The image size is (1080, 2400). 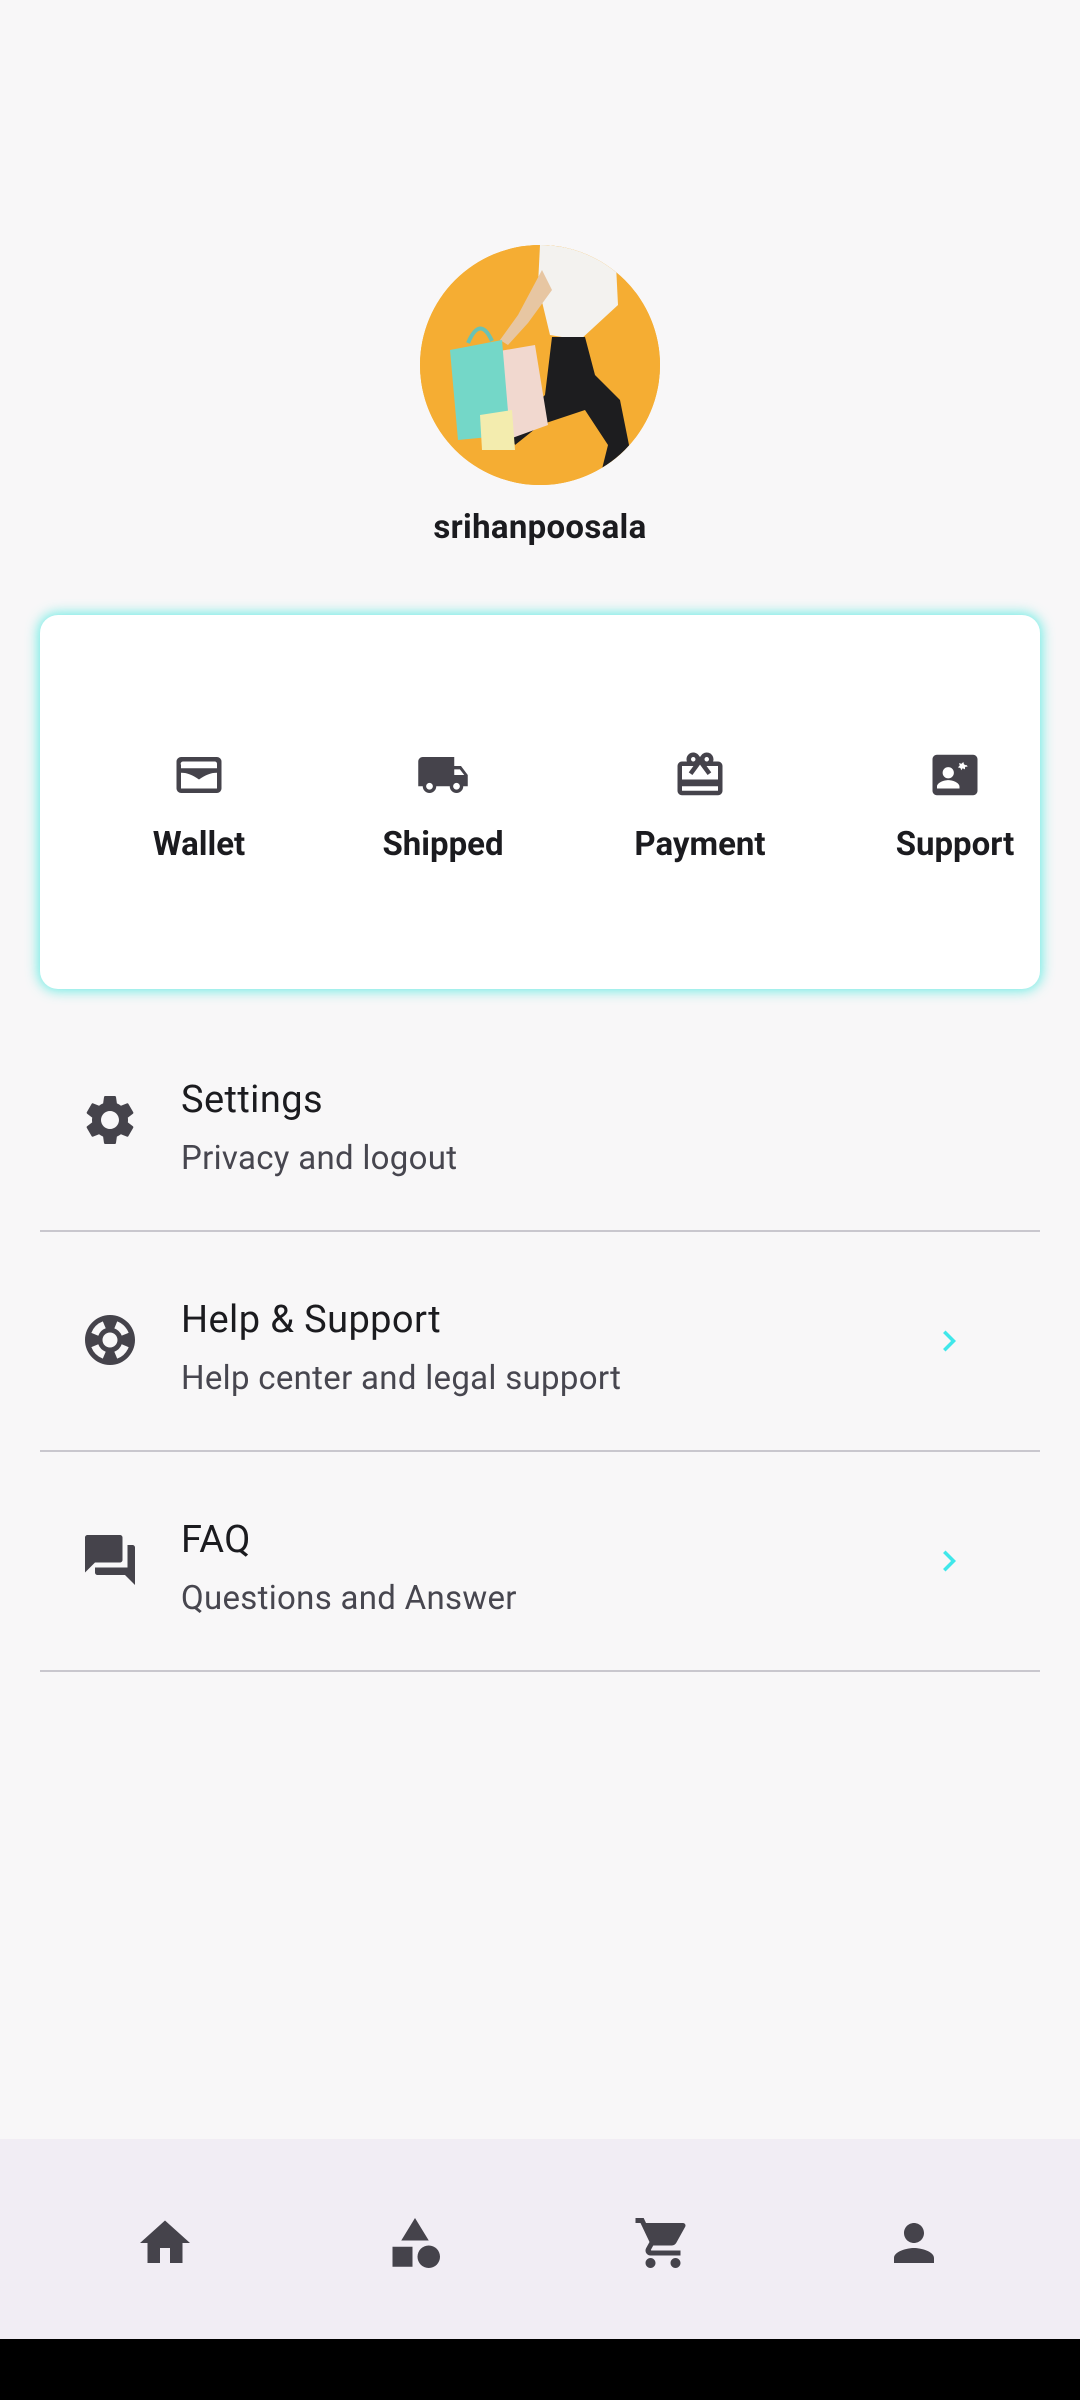 What do you see at coordinates (319, 1158) in the screenshot?
I see `menu-subtitle: Privacy and logout` at bounding box center [319, 1158].